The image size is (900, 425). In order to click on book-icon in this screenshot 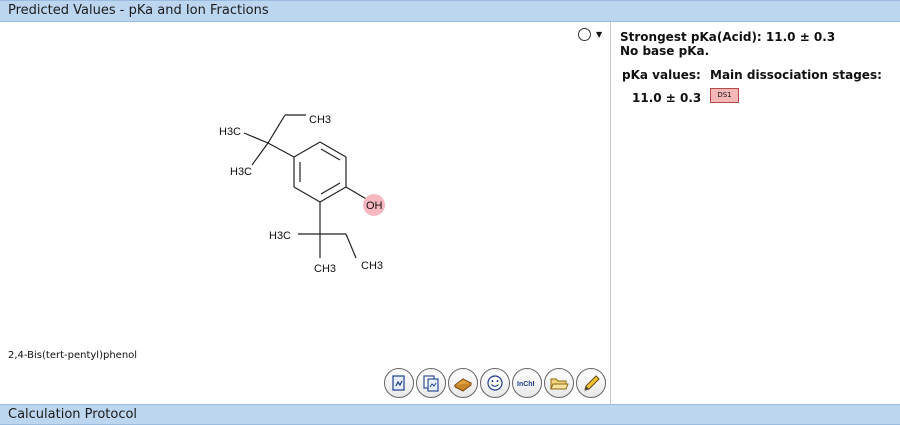, I will do `click(463, 385)`.